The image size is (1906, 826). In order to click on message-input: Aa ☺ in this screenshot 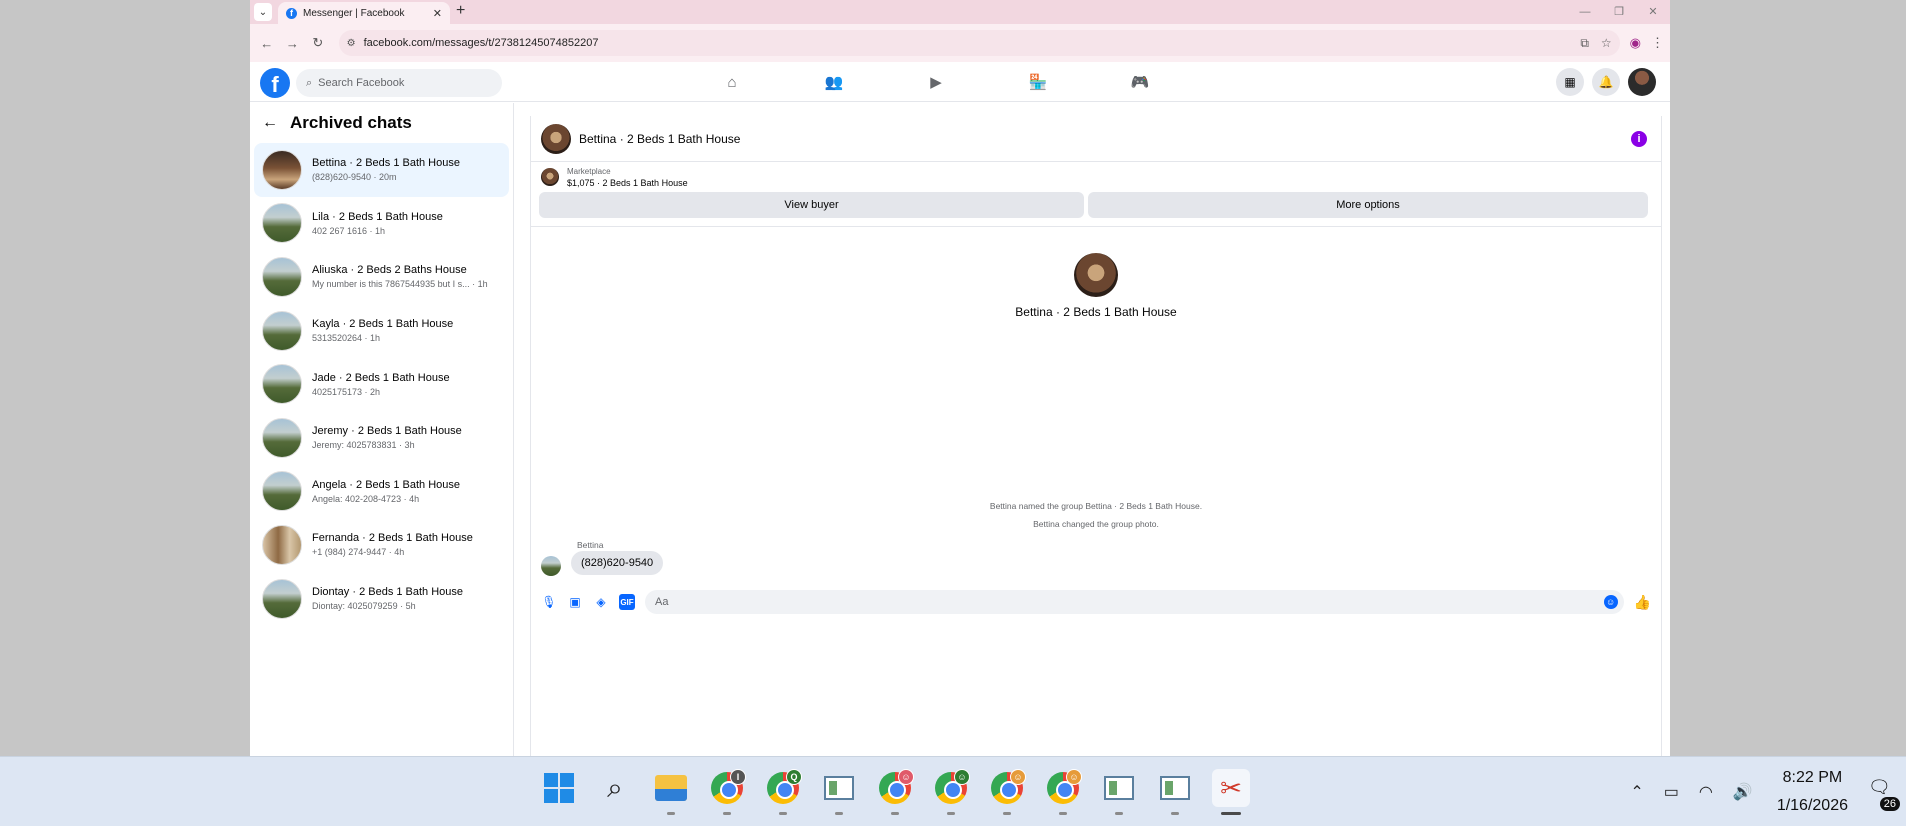, I will do `click(1134, 602)`.